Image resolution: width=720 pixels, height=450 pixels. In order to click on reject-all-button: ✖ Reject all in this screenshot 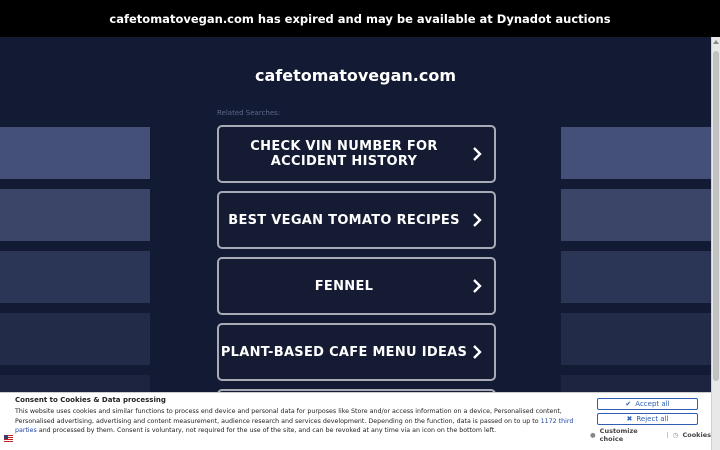, I will do `click(647, 419)`.